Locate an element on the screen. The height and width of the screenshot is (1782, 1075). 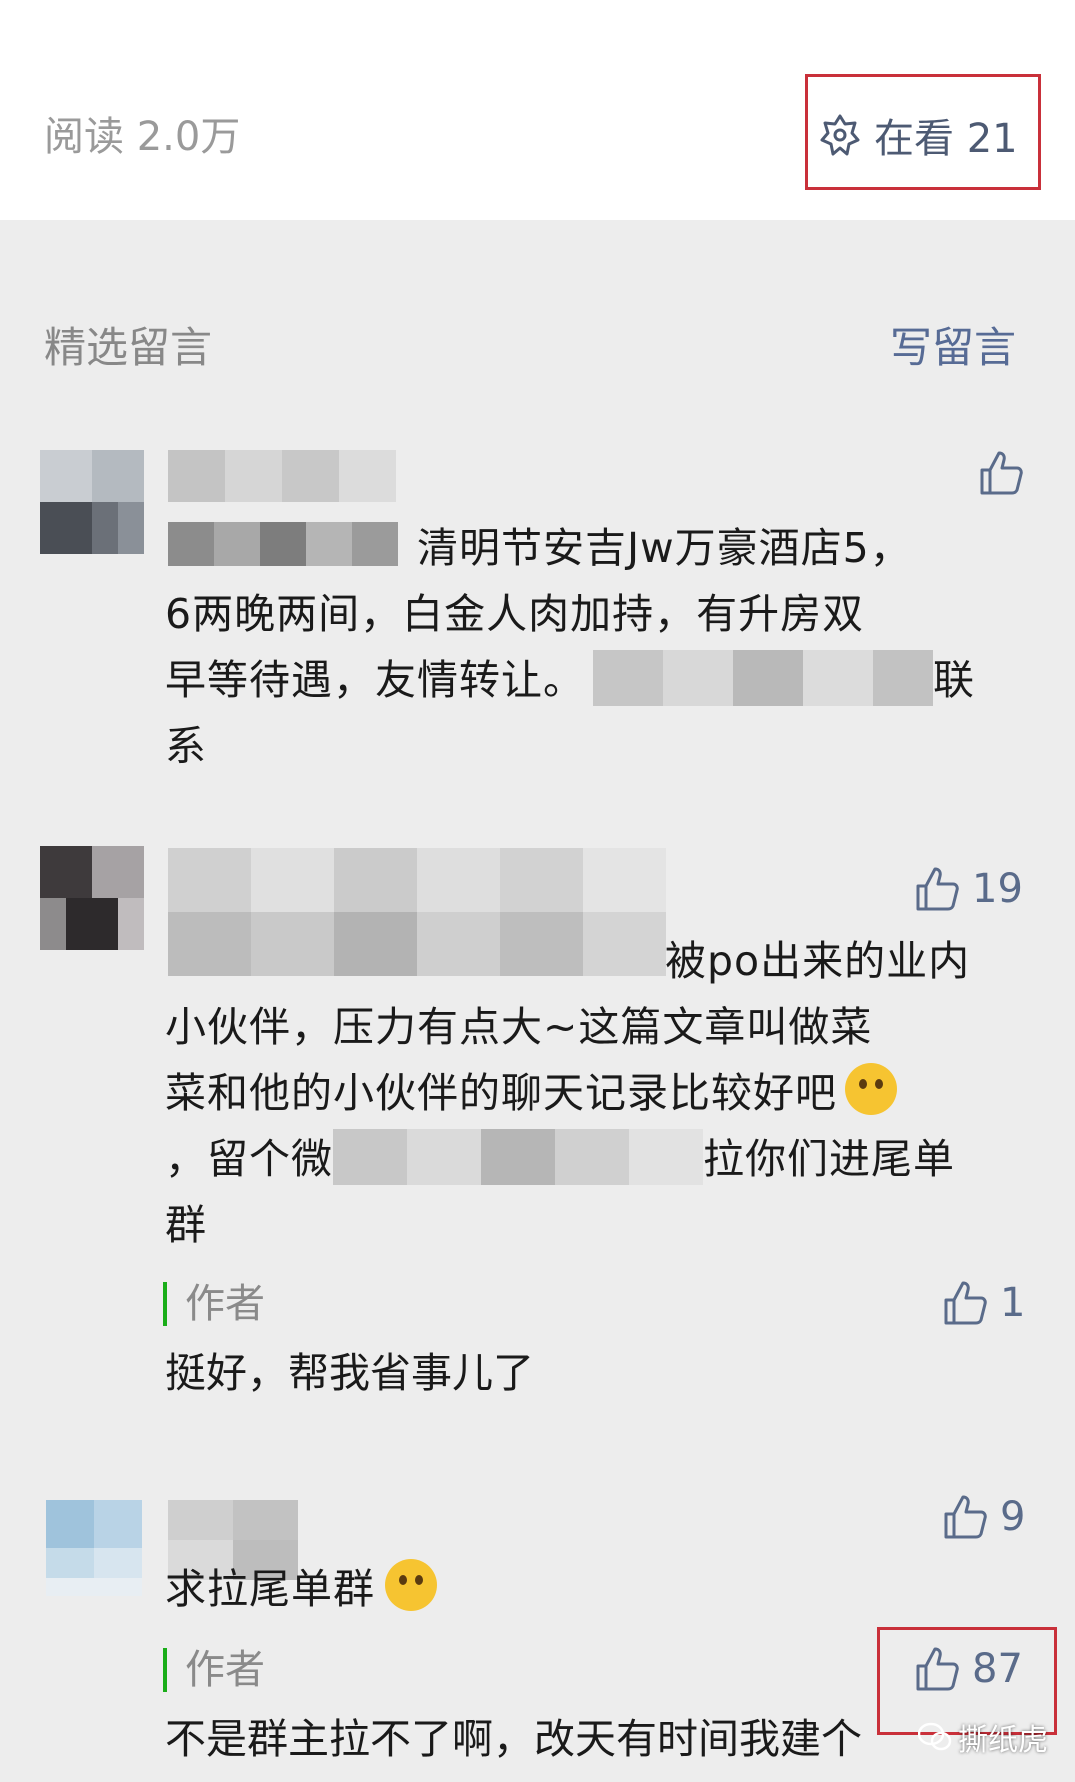
like-button is located at coordinates (1006, 473).